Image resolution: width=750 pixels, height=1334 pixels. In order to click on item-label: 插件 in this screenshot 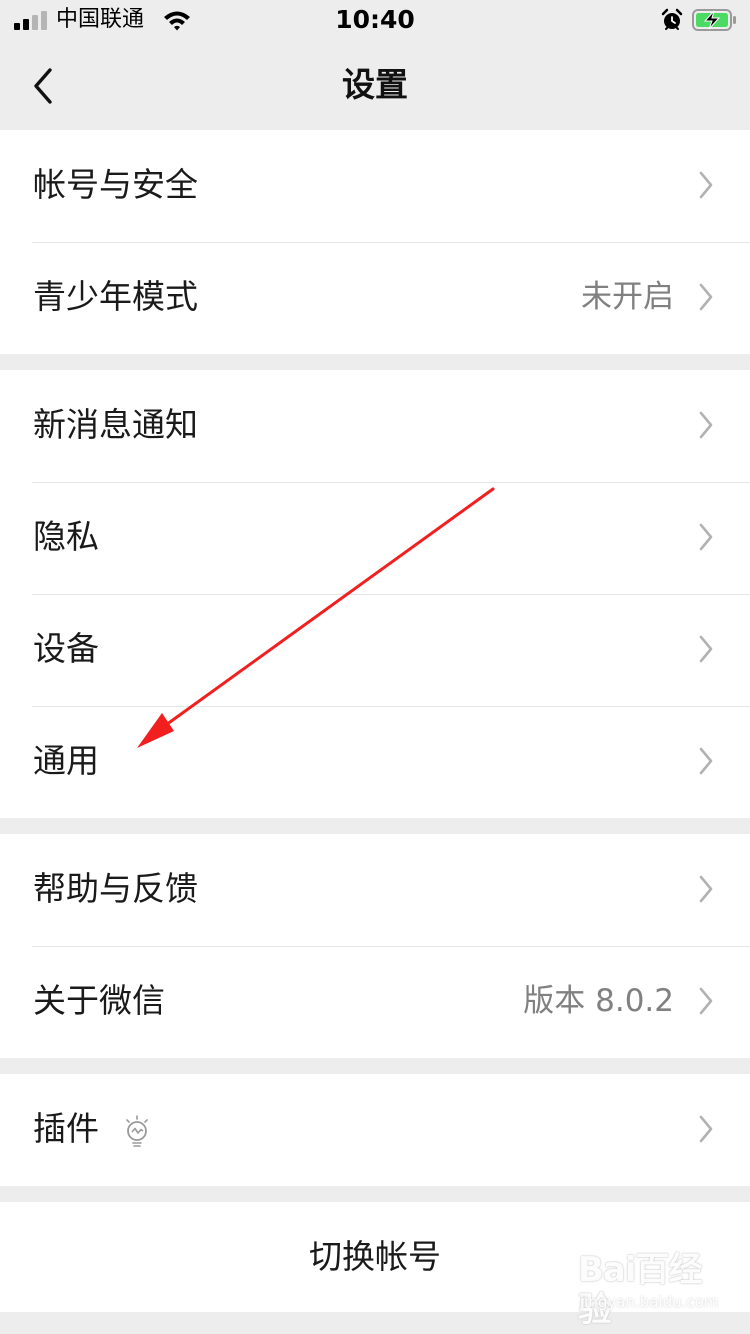, I will do `click(66, 1128)`.